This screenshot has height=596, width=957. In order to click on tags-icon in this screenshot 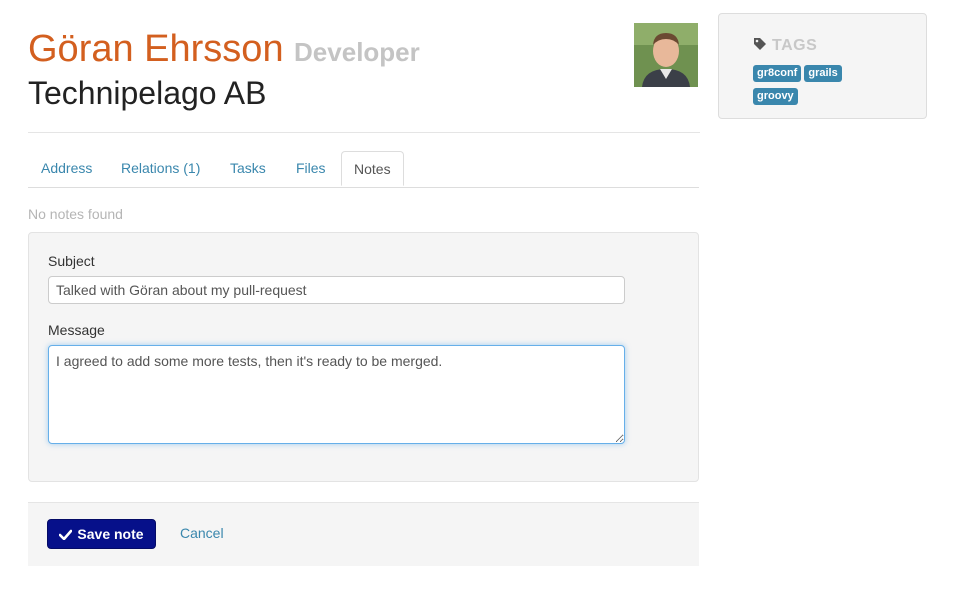, I will do `click(760, 44)`.